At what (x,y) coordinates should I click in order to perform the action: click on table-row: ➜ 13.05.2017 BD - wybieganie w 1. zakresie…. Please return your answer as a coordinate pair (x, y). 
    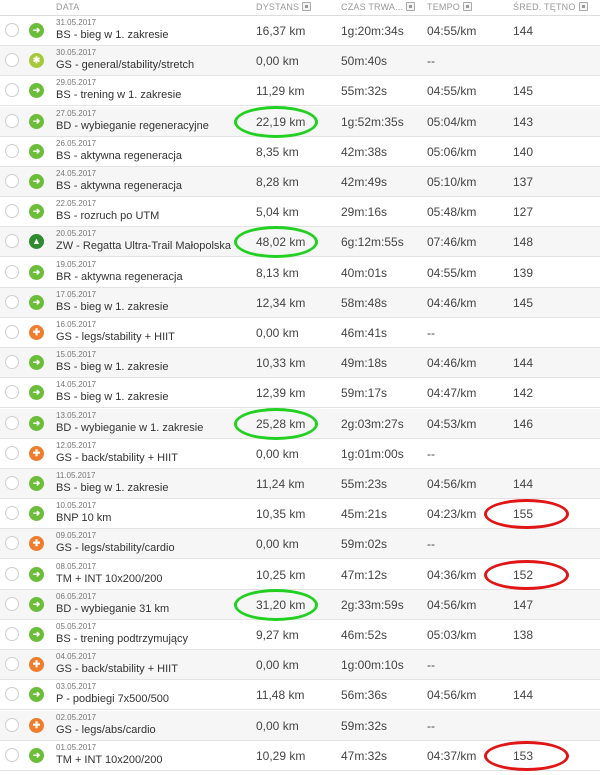
    Looking at the image, I should click on (300, 423).